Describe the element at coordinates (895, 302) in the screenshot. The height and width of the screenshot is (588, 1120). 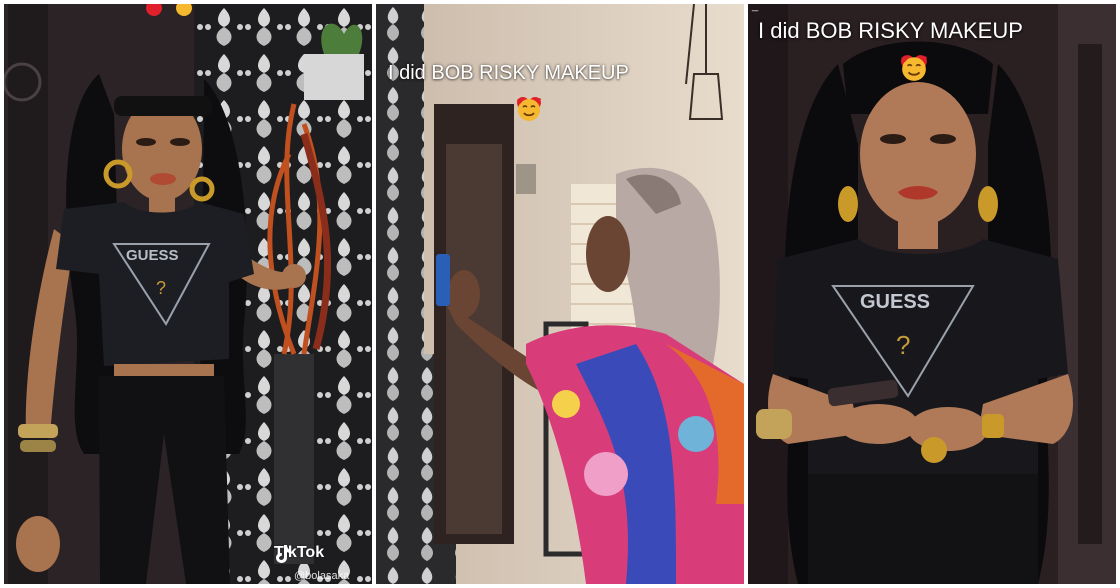
I see `shirt-logo-text-right: GUESS` at that location.